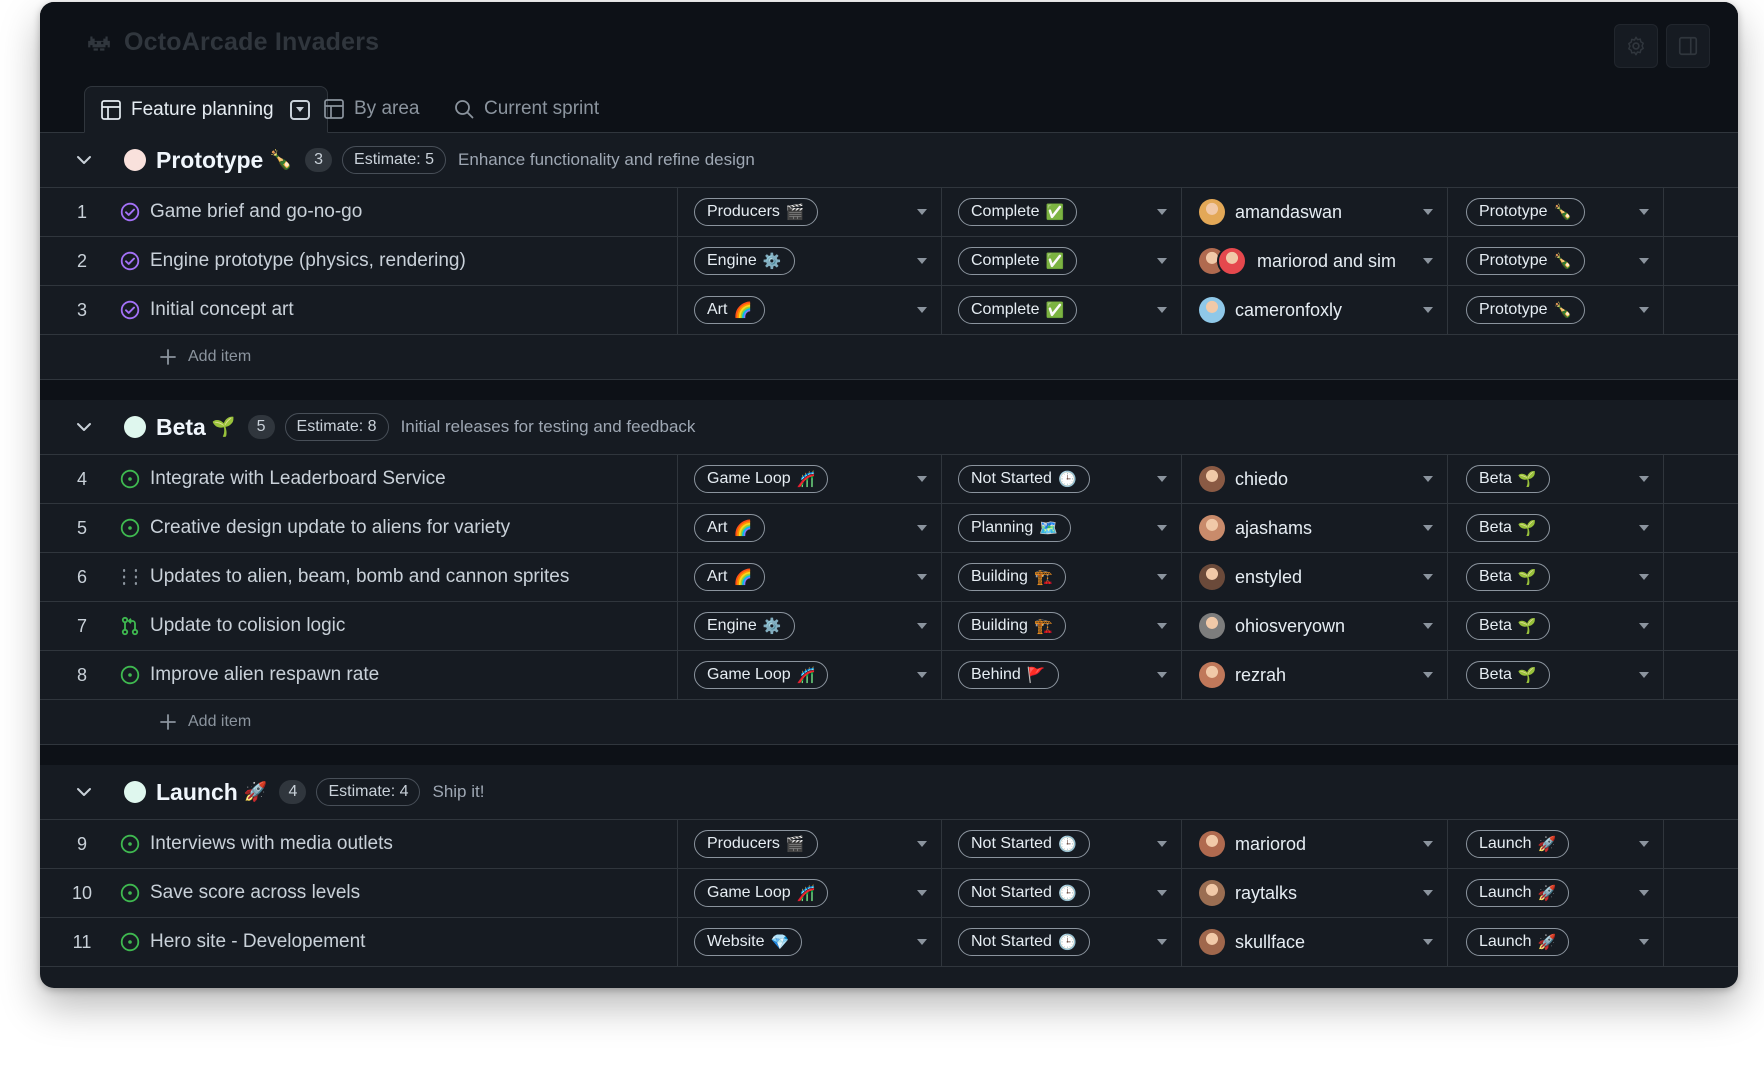  What do you see at coordinates (247, 626) in the screenshot?
I see `item-title: Update to colision logic` at bounding box center [247, 626].